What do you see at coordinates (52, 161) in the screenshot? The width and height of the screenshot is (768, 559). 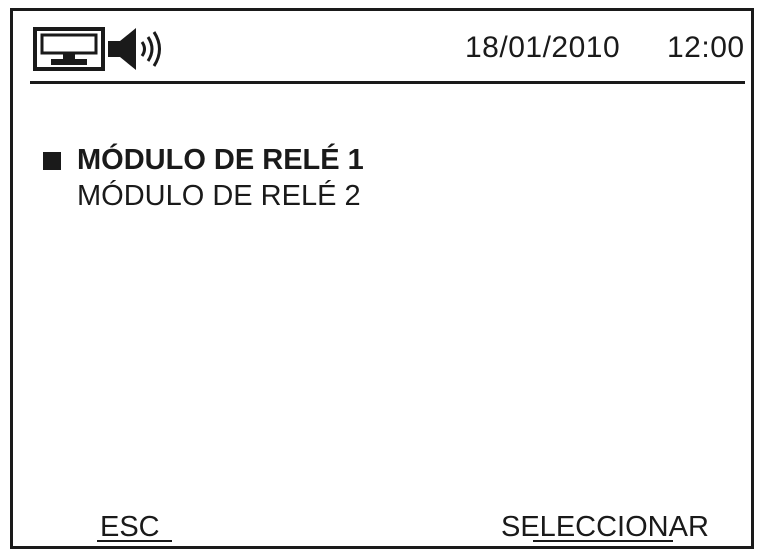 I see `selection-marker-icon` at bounding box center [52, 161].